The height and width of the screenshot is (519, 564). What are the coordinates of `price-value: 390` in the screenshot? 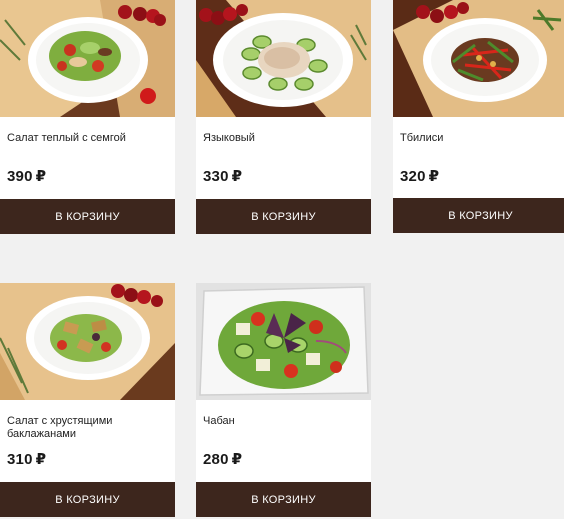 It's located at (20, 176).